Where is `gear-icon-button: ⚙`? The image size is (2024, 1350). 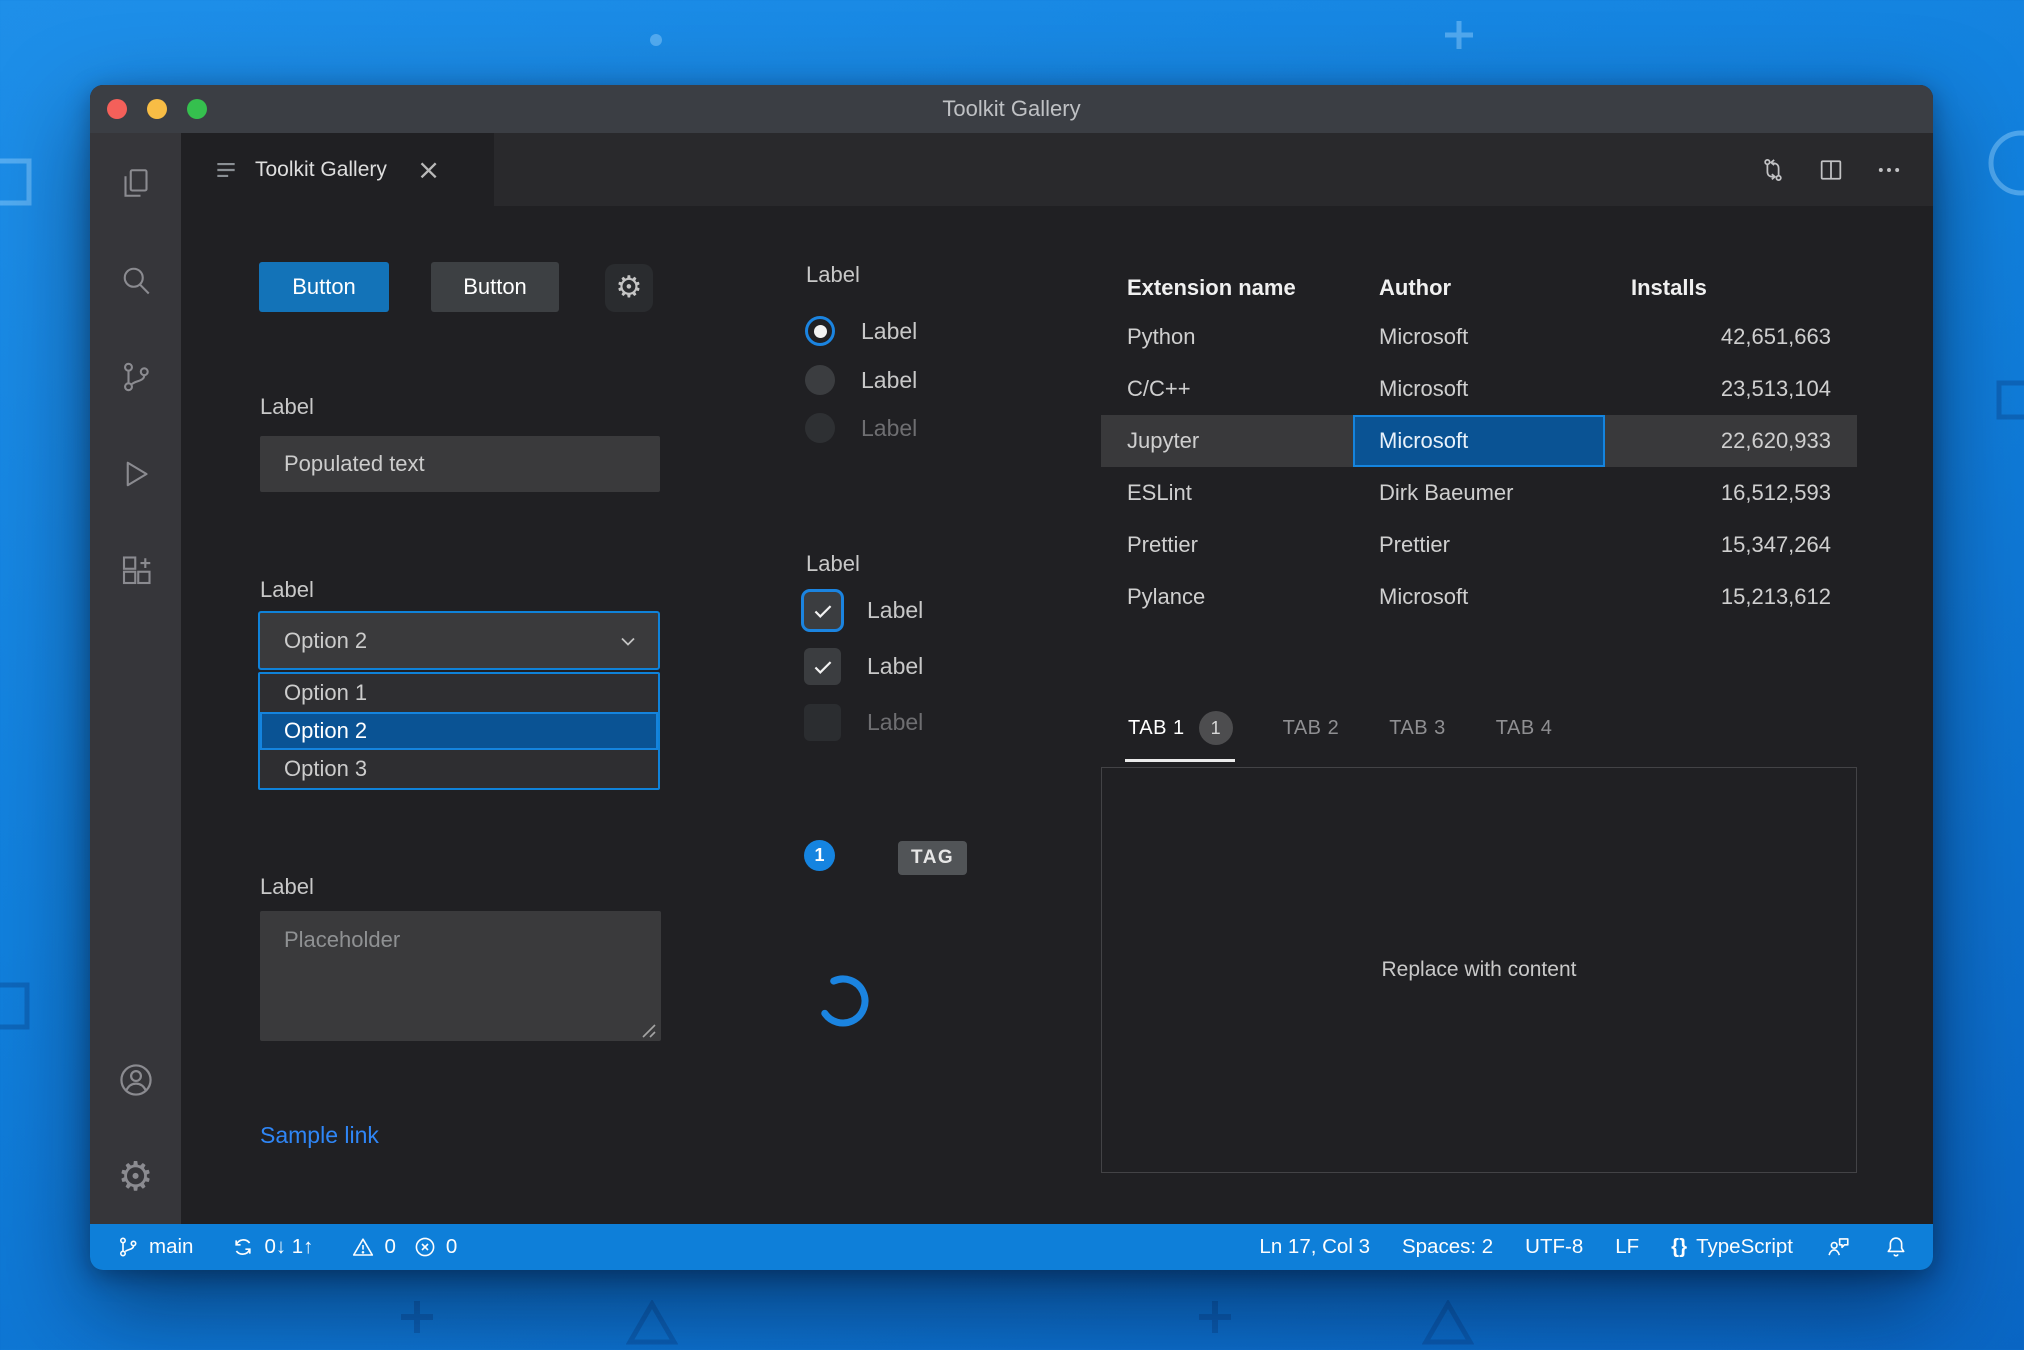 gear-icon-button: ⚙ is located at coordinates (629, 288).